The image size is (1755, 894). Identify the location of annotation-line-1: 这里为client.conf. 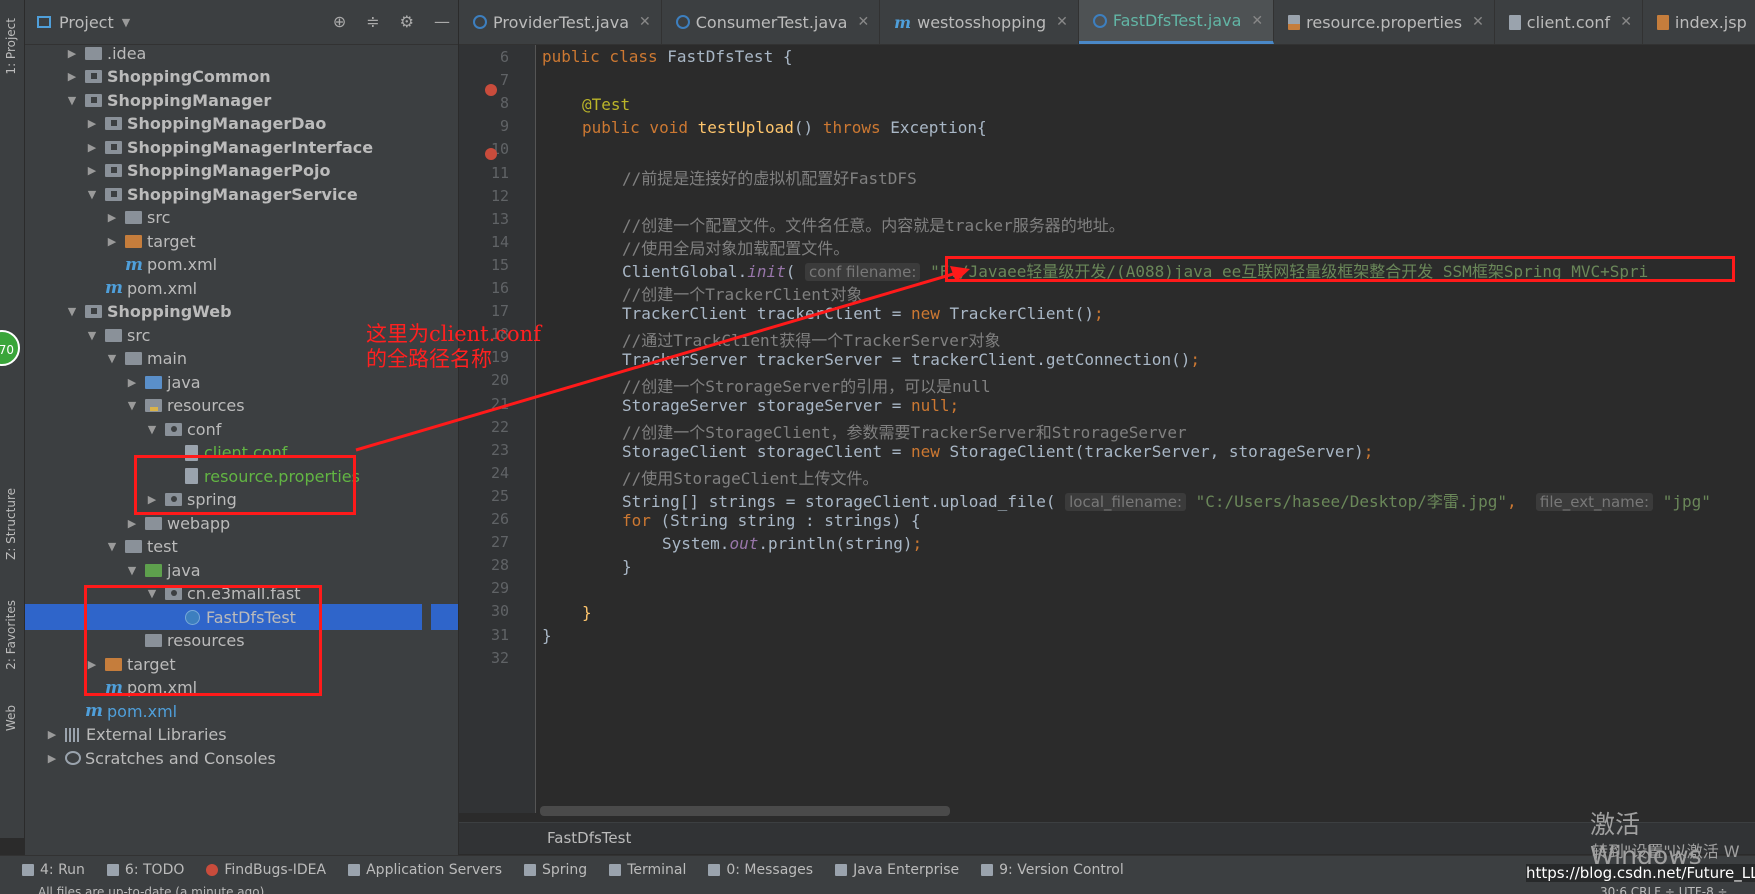
(453, 334).